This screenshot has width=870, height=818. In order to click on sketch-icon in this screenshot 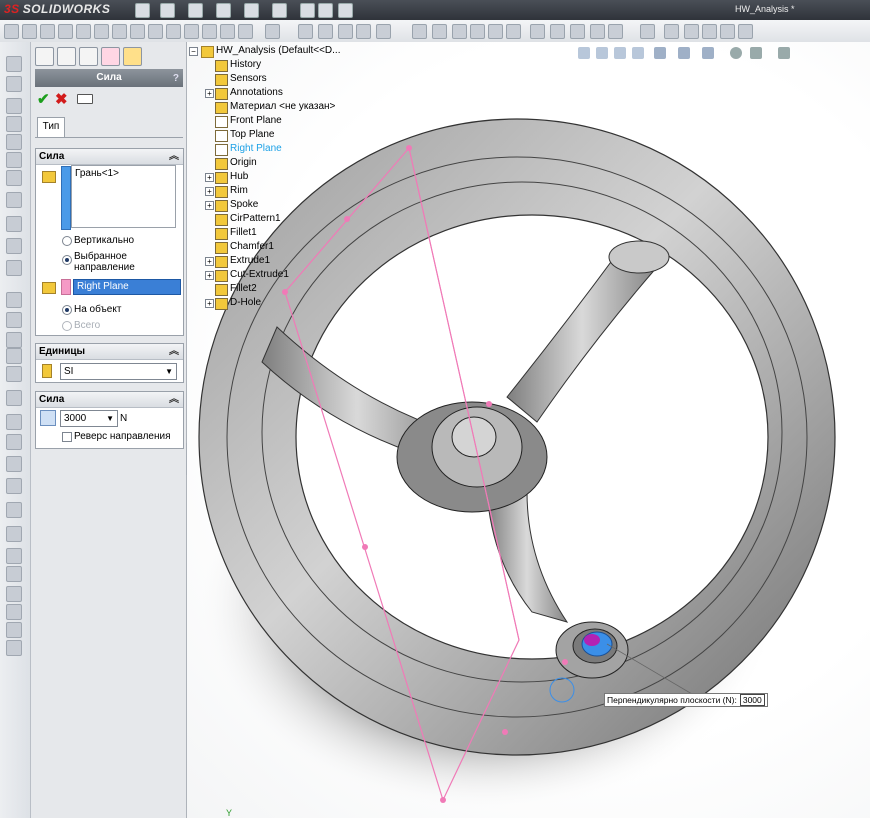, I will do `click(477, 31)`.